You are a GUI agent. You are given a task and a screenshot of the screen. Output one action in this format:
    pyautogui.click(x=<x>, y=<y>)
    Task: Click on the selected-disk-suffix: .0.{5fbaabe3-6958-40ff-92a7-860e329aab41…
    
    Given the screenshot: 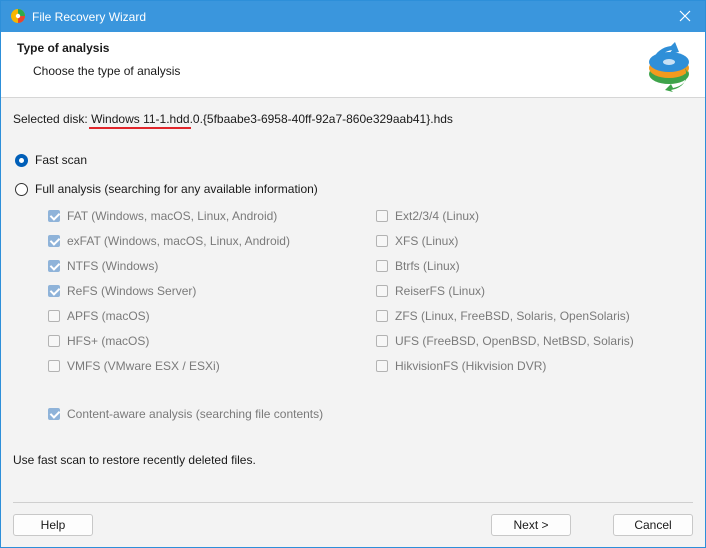 What is the action you would take?
    pyautogui.click(x=321, y=119)
    